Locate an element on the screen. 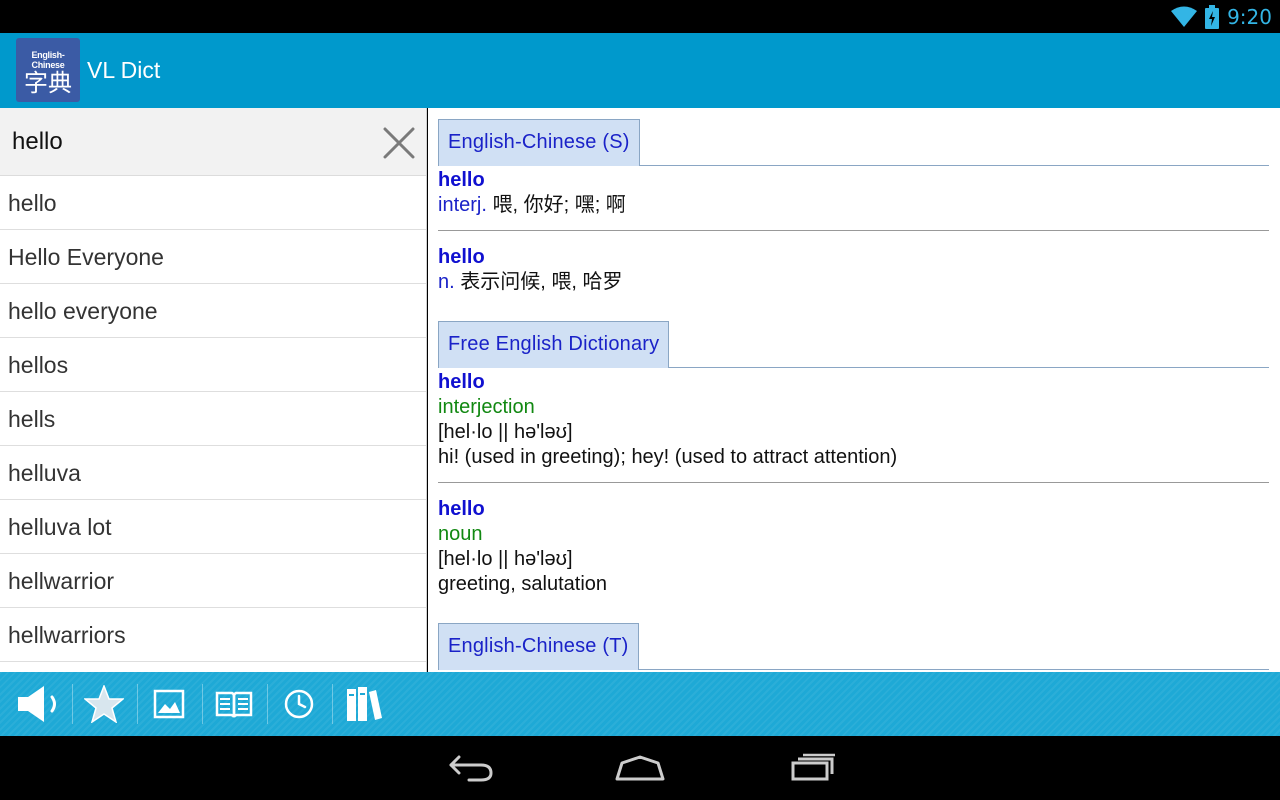 This screenshot has width=1280, height=800. list-item: hello everyone is located at coordinates (213, 311).